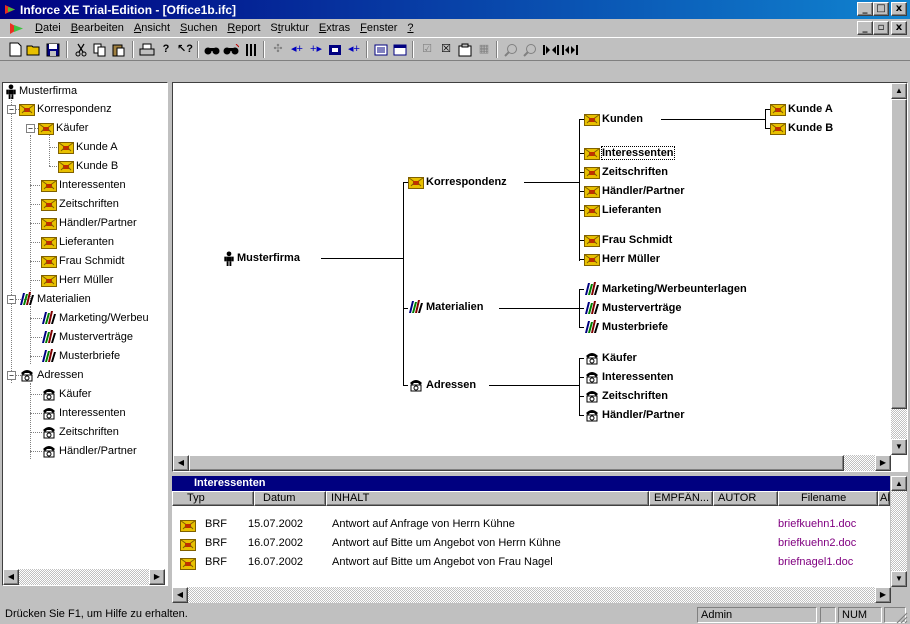 This screenshot has height=624, width=910. I want to click on last-record-icon, so click(570, 49).